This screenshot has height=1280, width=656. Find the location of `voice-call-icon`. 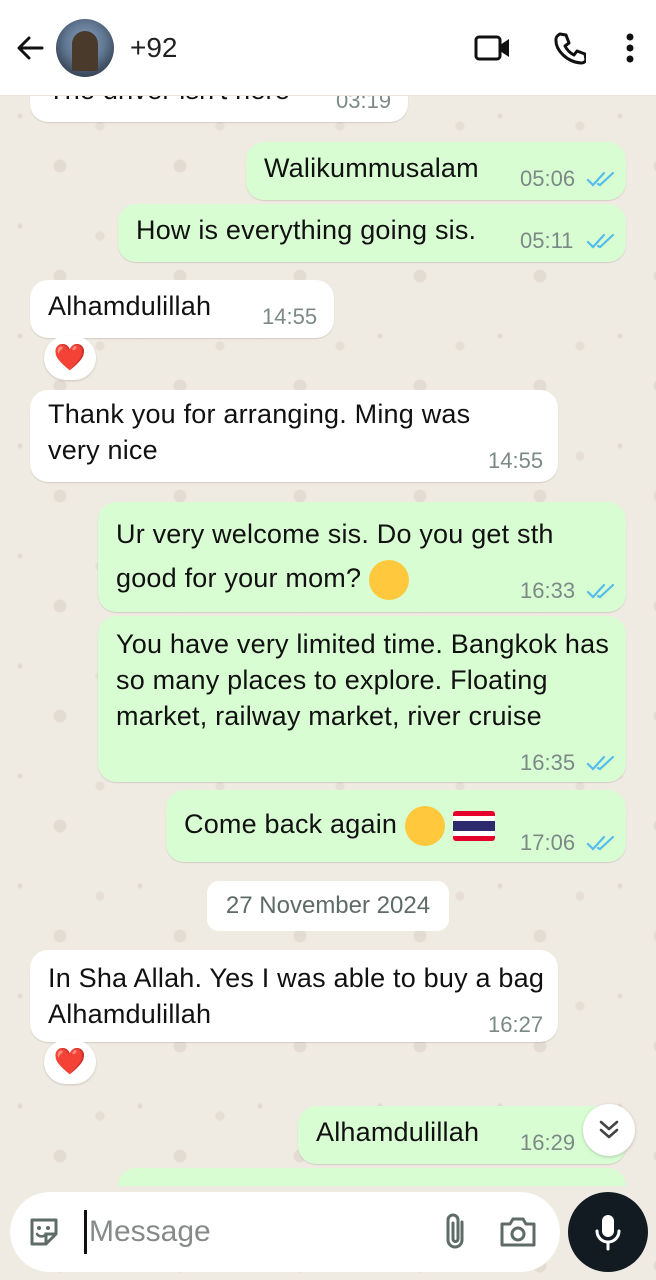

voice-call-icon is located at coordinates (569, 48).